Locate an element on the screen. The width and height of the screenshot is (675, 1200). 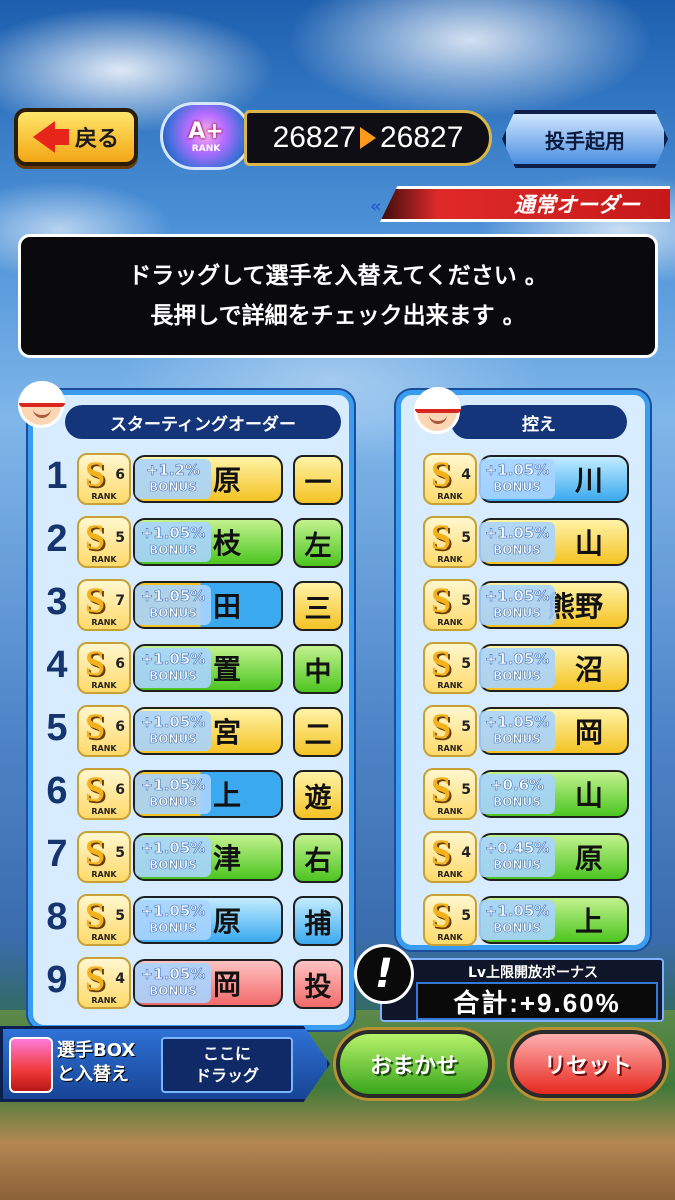
player-box-swap-area: 選手BOX と入替え ここに ドラッグ is located at coordinates (165, 1064).